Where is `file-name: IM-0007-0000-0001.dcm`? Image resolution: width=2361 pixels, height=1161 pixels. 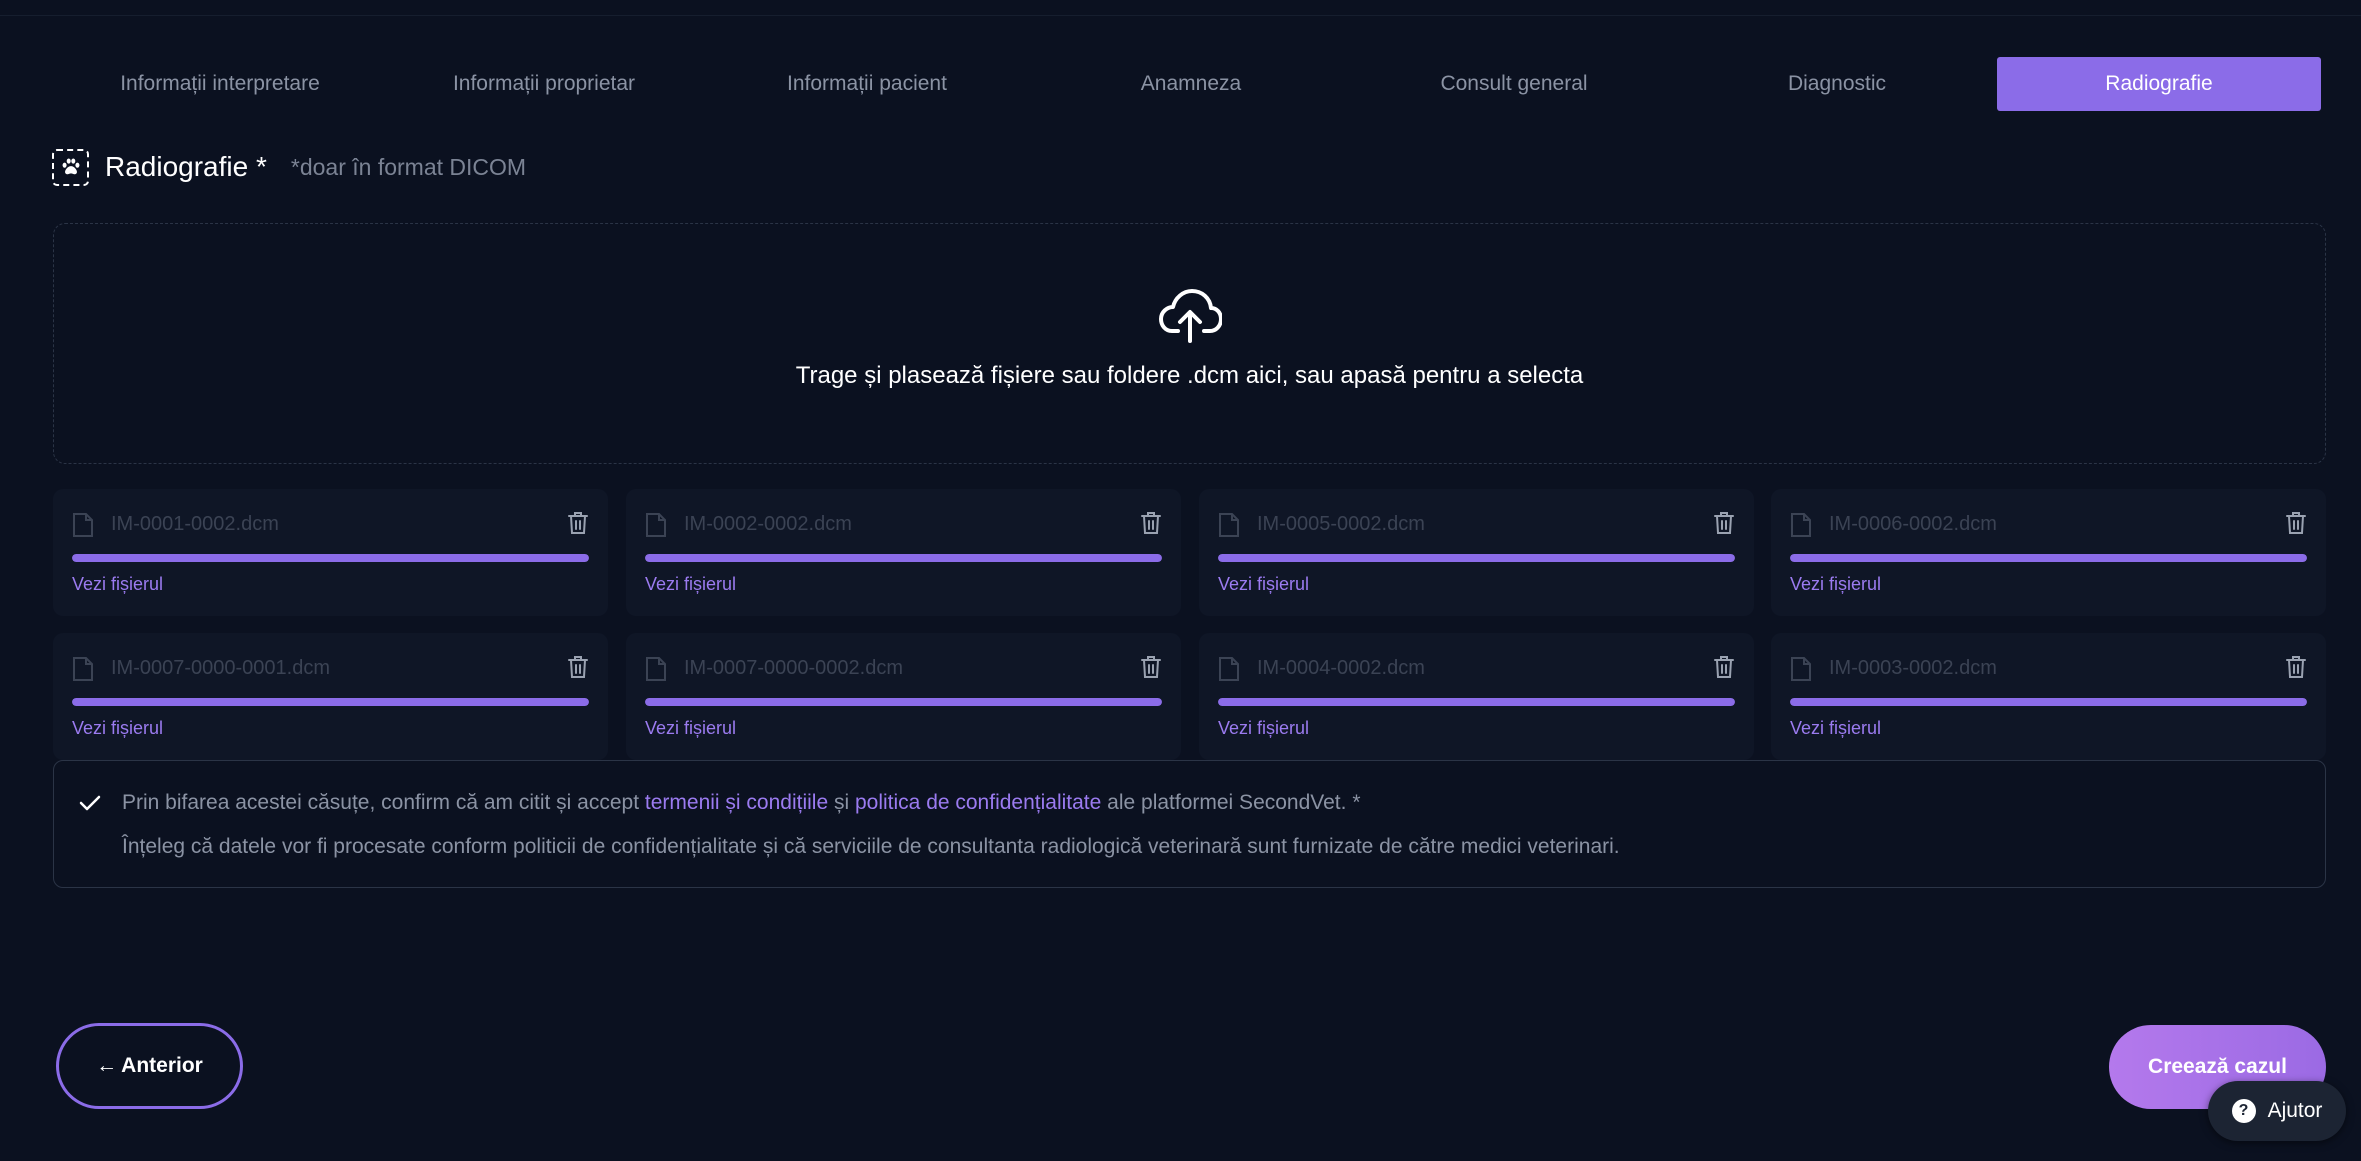
file-name: IM-0007-0000-0001.dcm is located at coordinates (221, 668).